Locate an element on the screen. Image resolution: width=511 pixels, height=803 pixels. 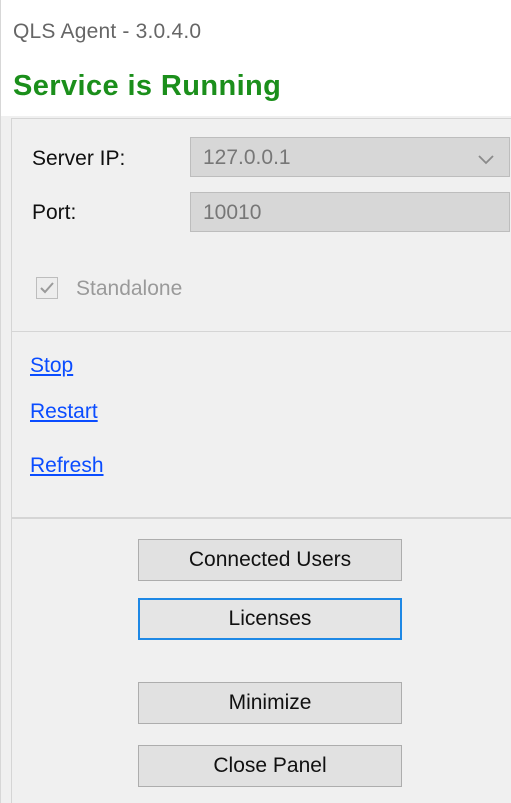
port-field: 10010 is located at coordinates (350, 212).